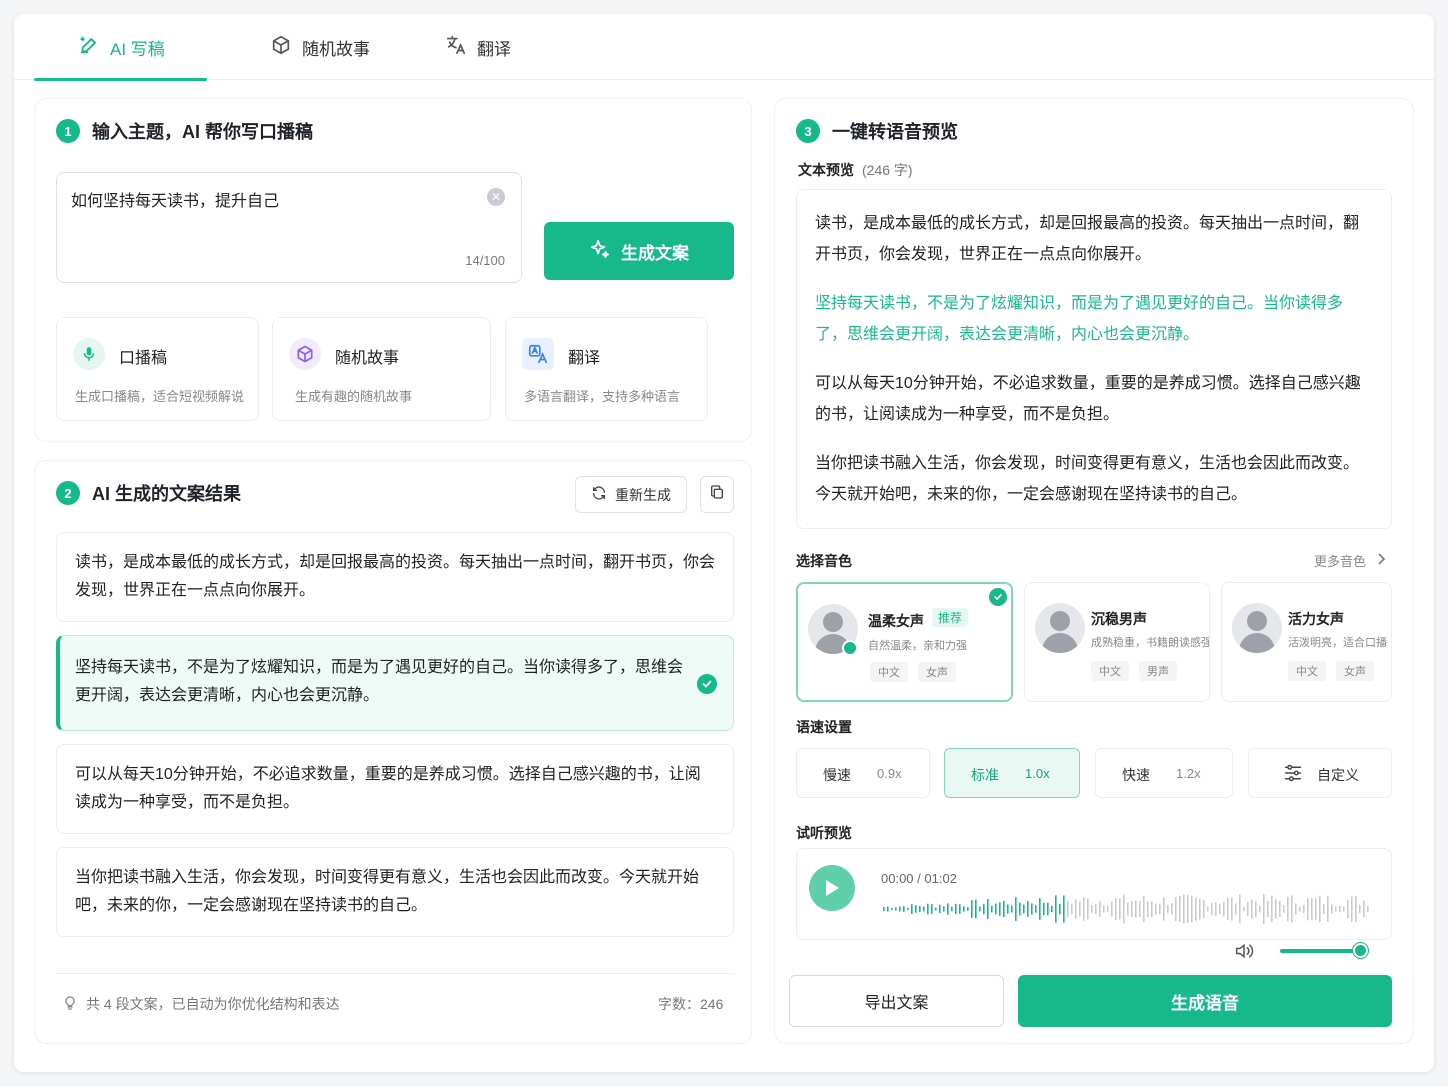  Describe the element at coordinates (889, 773) in the screenshot. I see `speed-value: 0.9x` at that location.